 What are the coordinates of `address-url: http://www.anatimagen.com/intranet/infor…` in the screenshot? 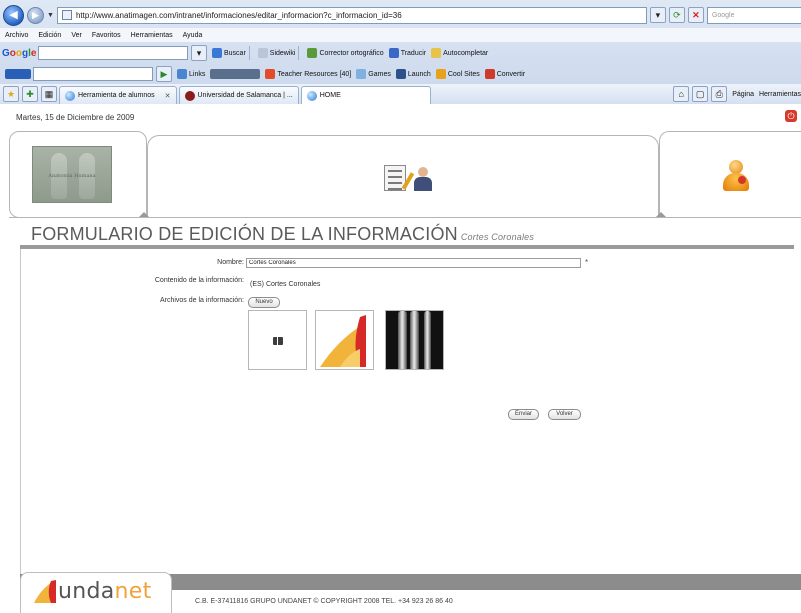 It's located at (238, 15).